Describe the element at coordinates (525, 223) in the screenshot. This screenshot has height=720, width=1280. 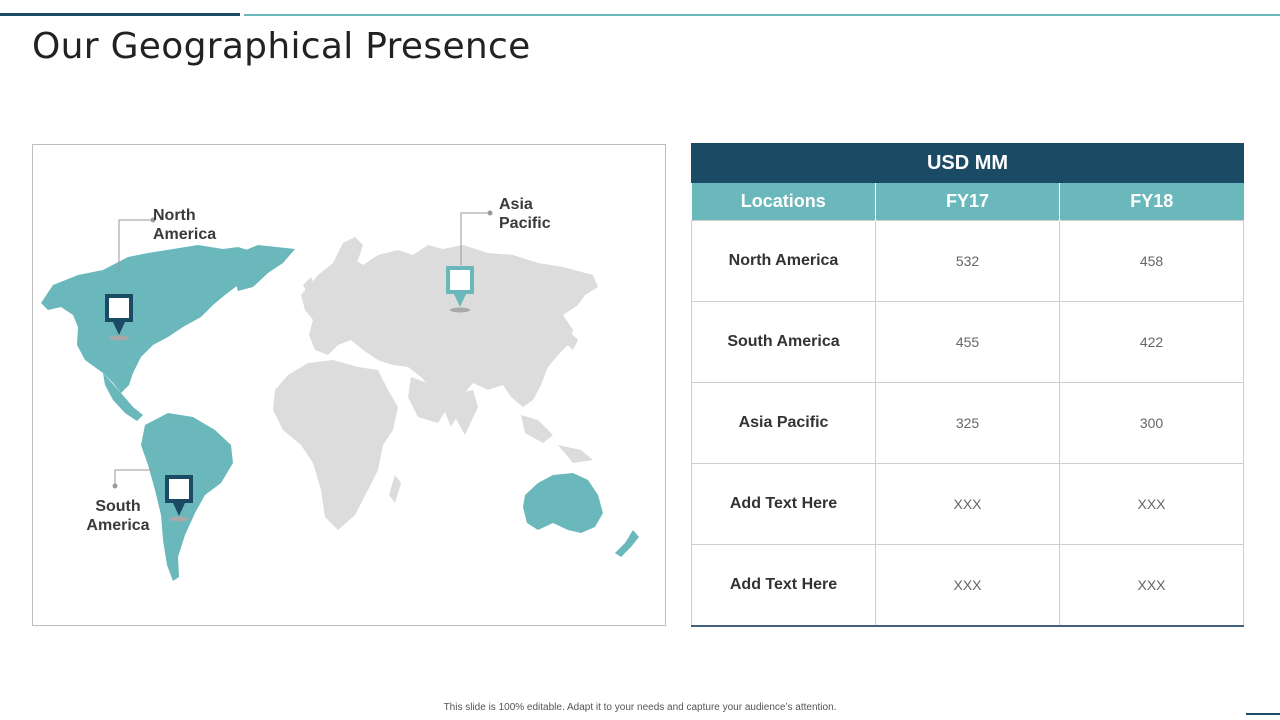
I see `map-label-line: Pacific` at that location.